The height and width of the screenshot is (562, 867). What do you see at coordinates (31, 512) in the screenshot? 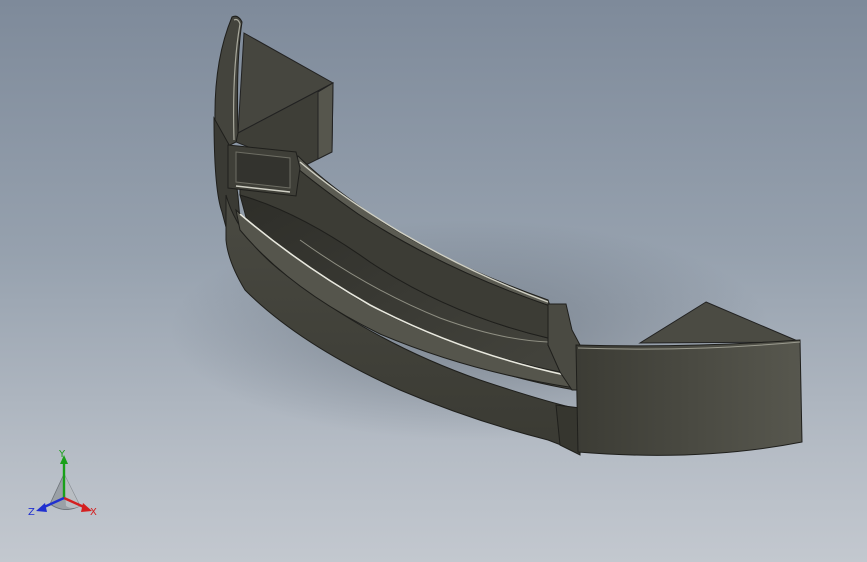
I see `triad-z-label: Z` at bounding box center [31, 512].